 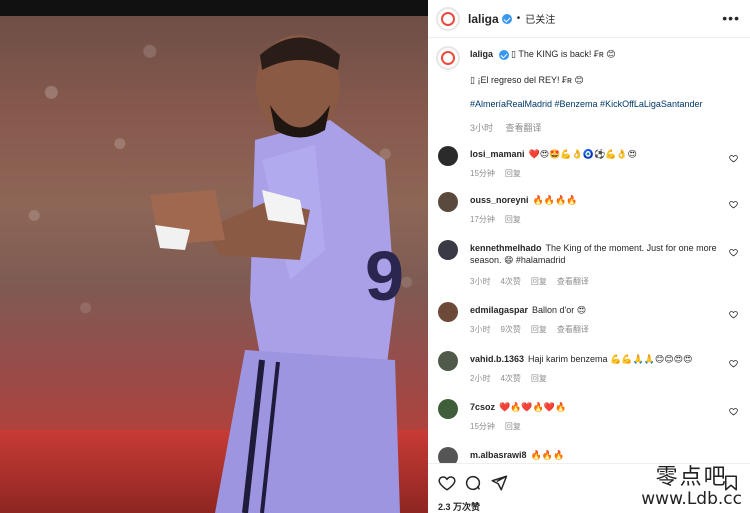 I want to click on site-watermark: 零点吧 www.Ldb.cc, so click(x=691, y=484).